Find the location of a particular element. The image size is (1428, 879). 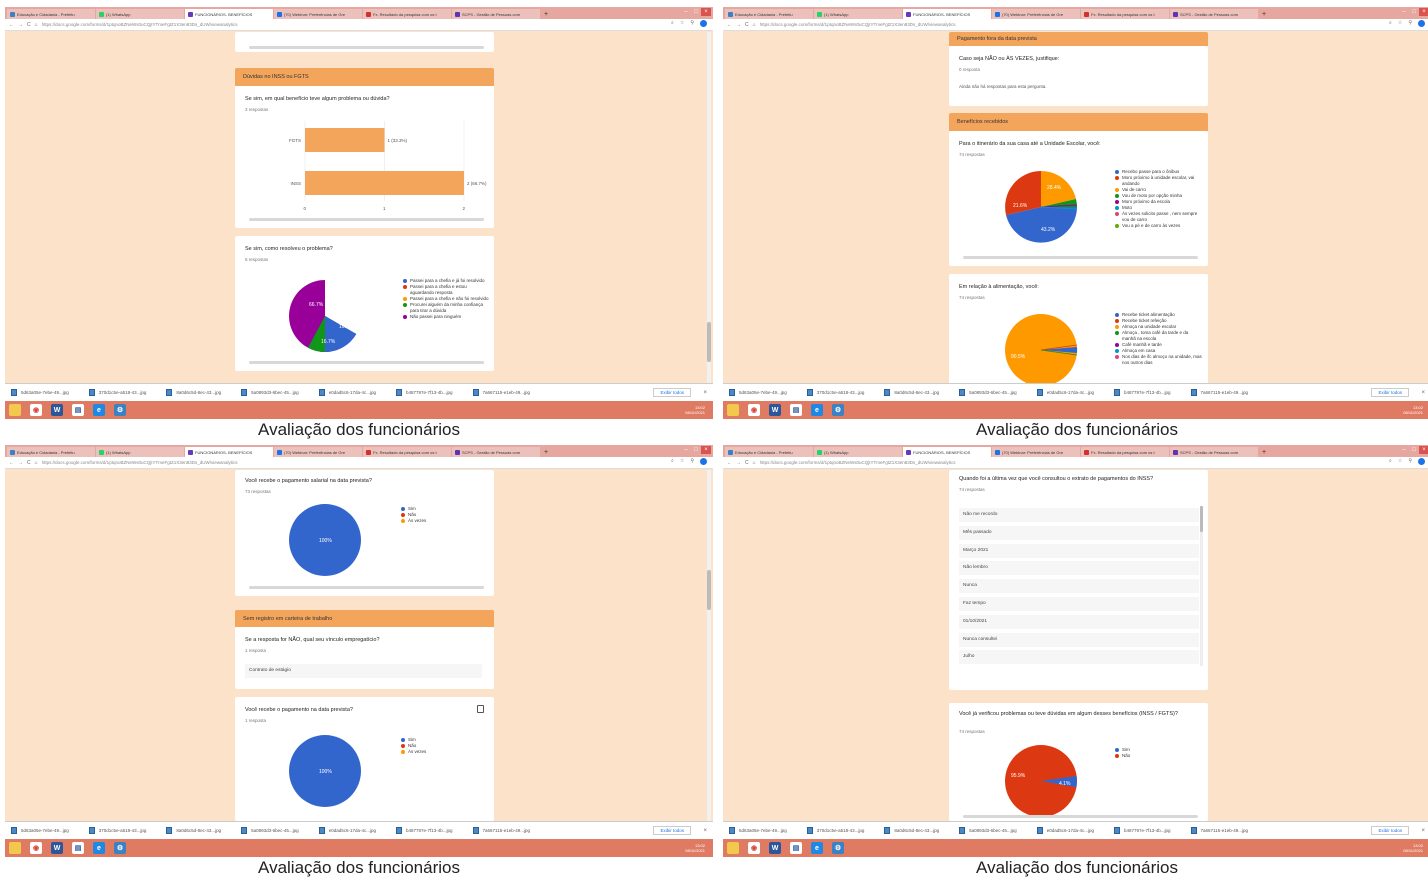

zoom-icon: ⌕ is located at coordinates (1390, 24).